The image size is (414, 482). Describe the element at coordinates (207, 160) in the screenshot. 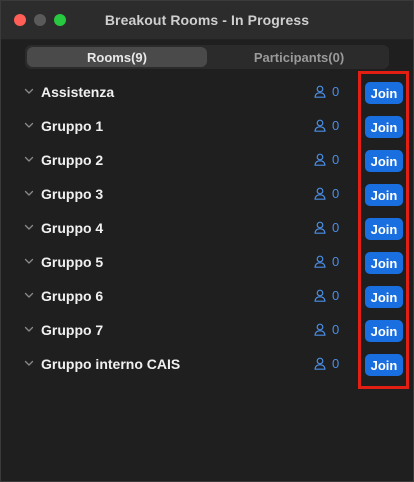

I see `room-row: Gruppo 2 0 Join` at that location.